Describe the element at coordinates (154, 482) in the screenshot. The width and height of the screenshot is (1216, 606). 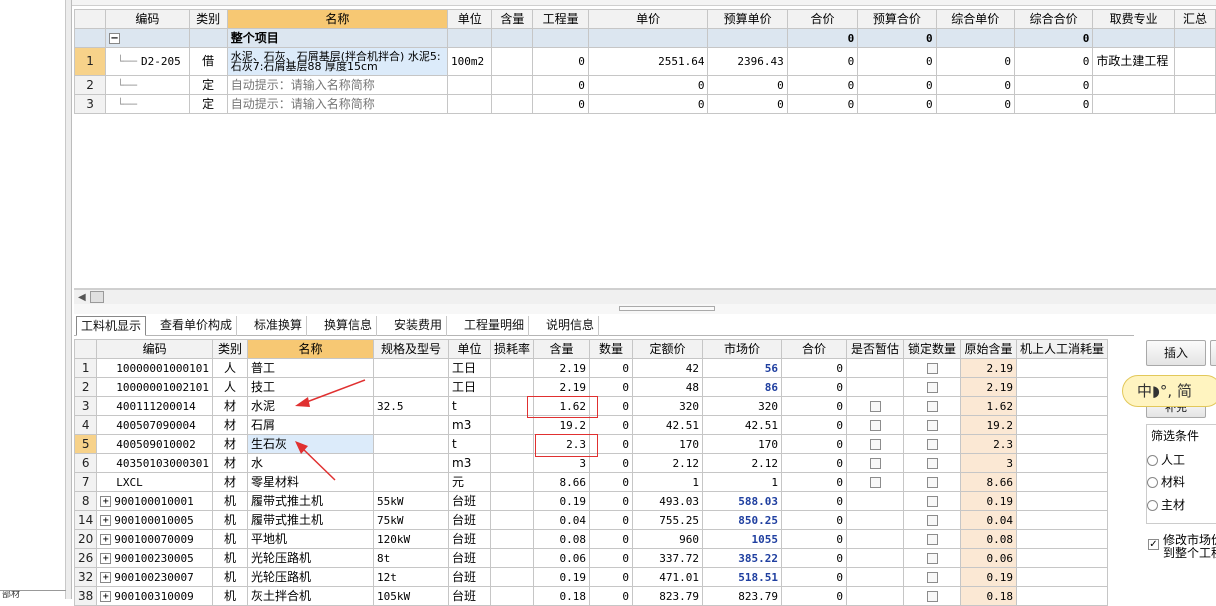
I see `code-cell: LXCL` at that location.